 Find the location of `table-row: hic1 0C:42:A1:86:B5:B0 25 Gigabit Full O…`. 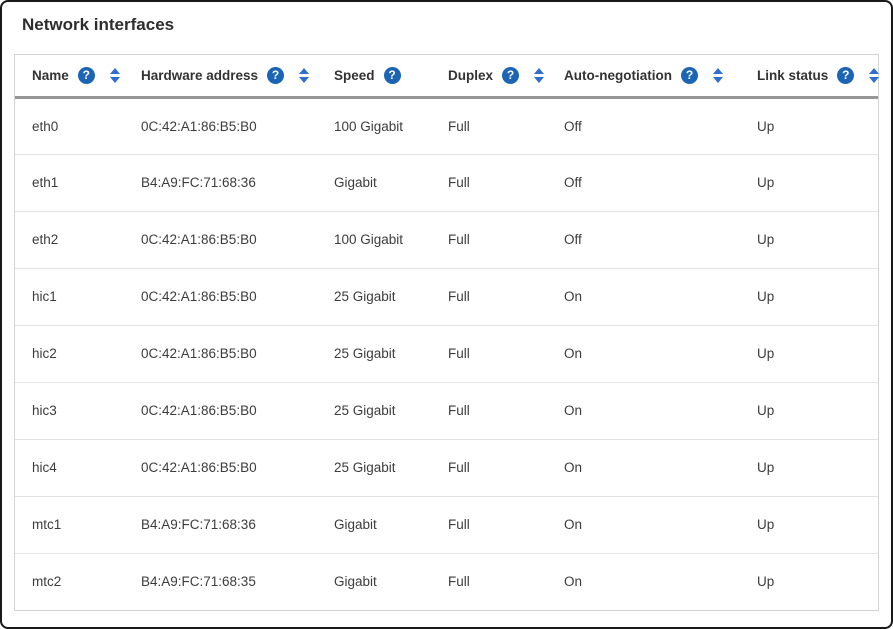

table-row: hic1 0C:42:A1:86:B5:B0 25 Gigabit Full O… is located at coordinates (446, 297).